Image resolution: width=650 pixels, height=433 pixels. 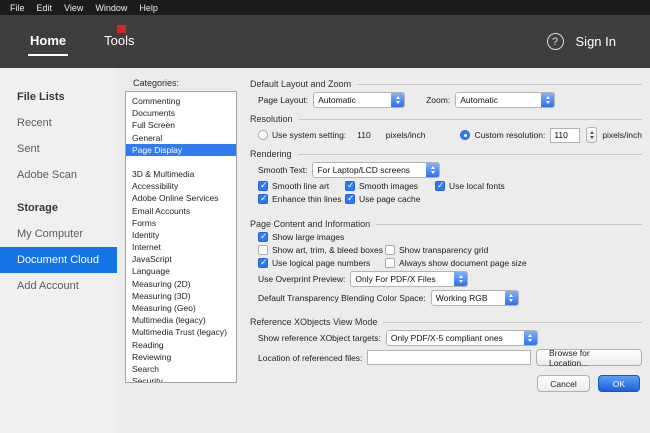 I want to click on use-system-setting-radio: Use system setting:, so click(x=302, y=135).